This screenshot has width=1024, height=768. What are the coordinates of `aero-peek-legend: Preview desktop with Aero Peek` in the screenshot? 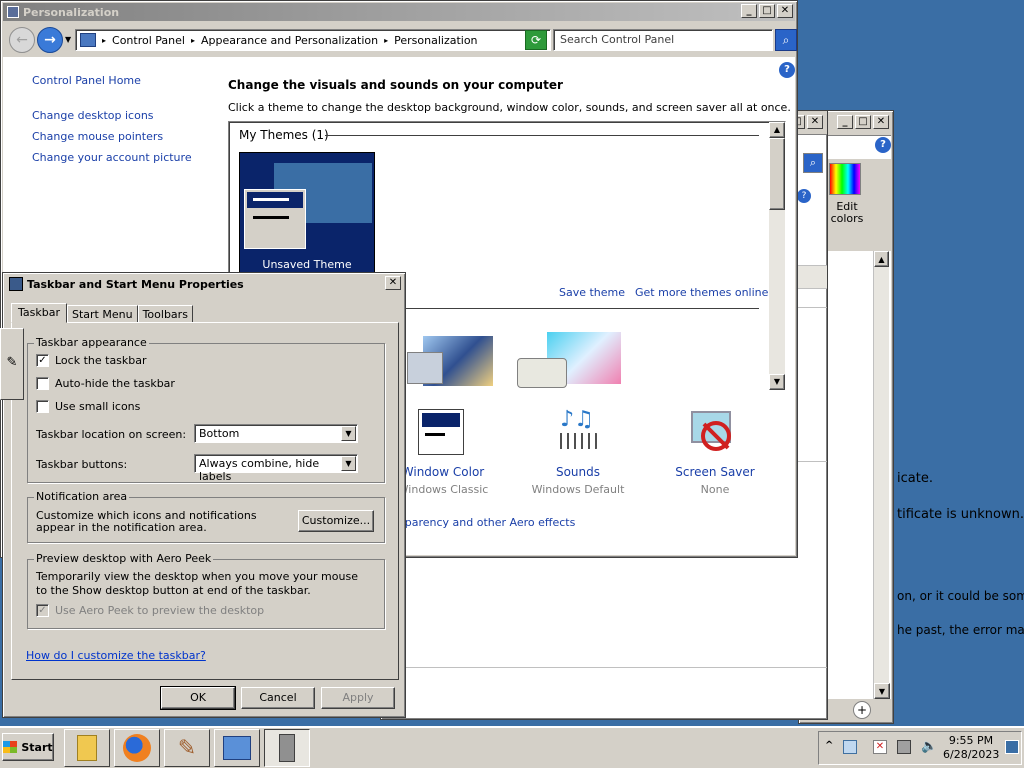 It's located at (124, 558).